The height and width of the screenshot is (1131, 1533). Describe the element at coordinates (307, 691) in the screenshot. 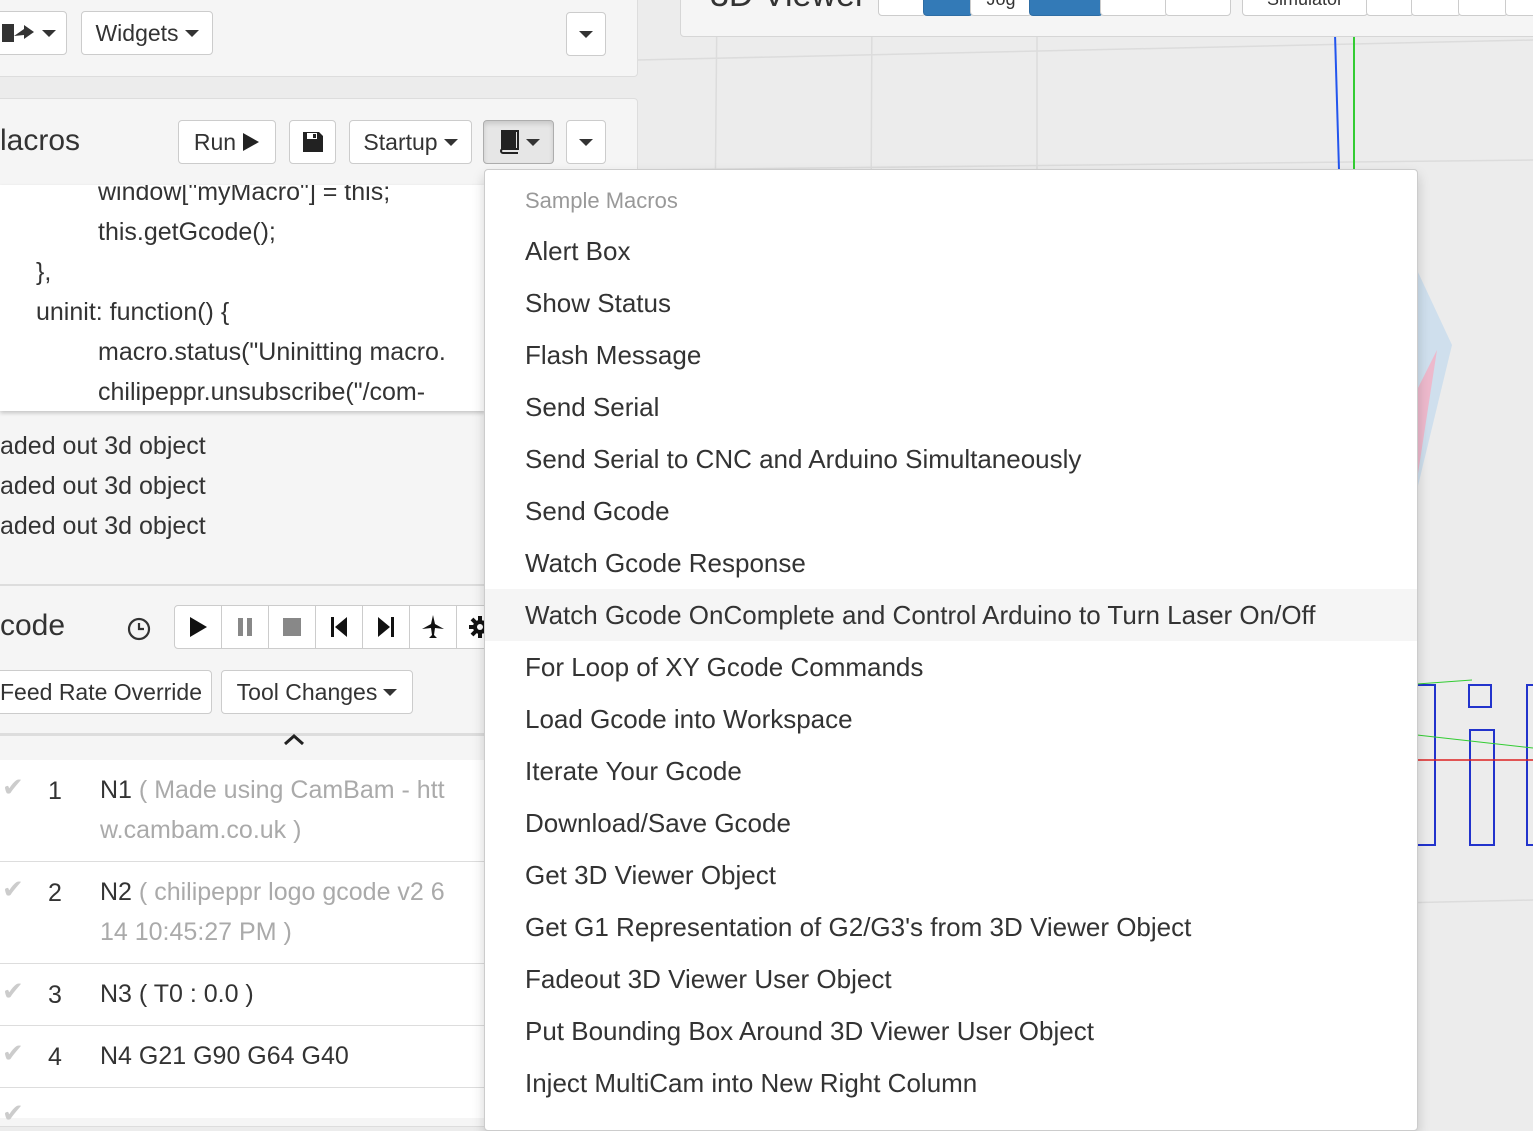

I see `tool-changes-label: Tool Changes` at that location.